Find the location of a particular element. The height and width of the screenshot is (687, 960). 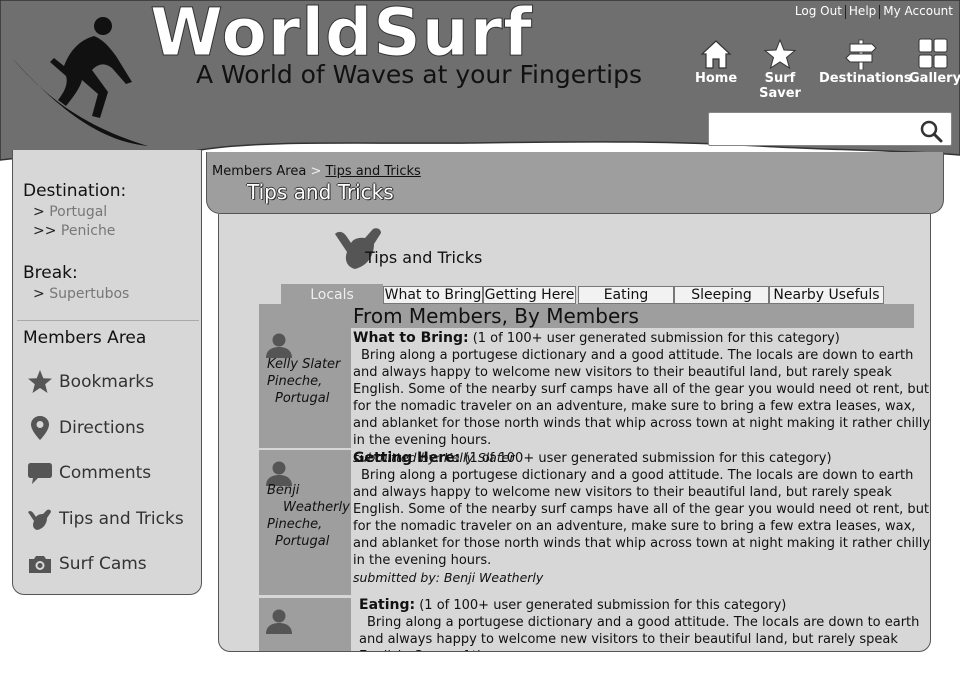

sidebar-item-surf-cams: Surf Cams is located at coordinates (87, 564).